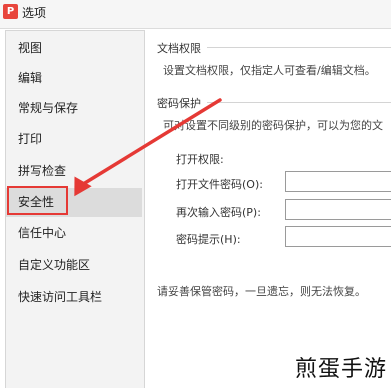 The image size is (391, 388). What do you see at coordinates (195, 14) in the screenshot?
I see `title-bar: P 选项` at bounding box center [195, 14].